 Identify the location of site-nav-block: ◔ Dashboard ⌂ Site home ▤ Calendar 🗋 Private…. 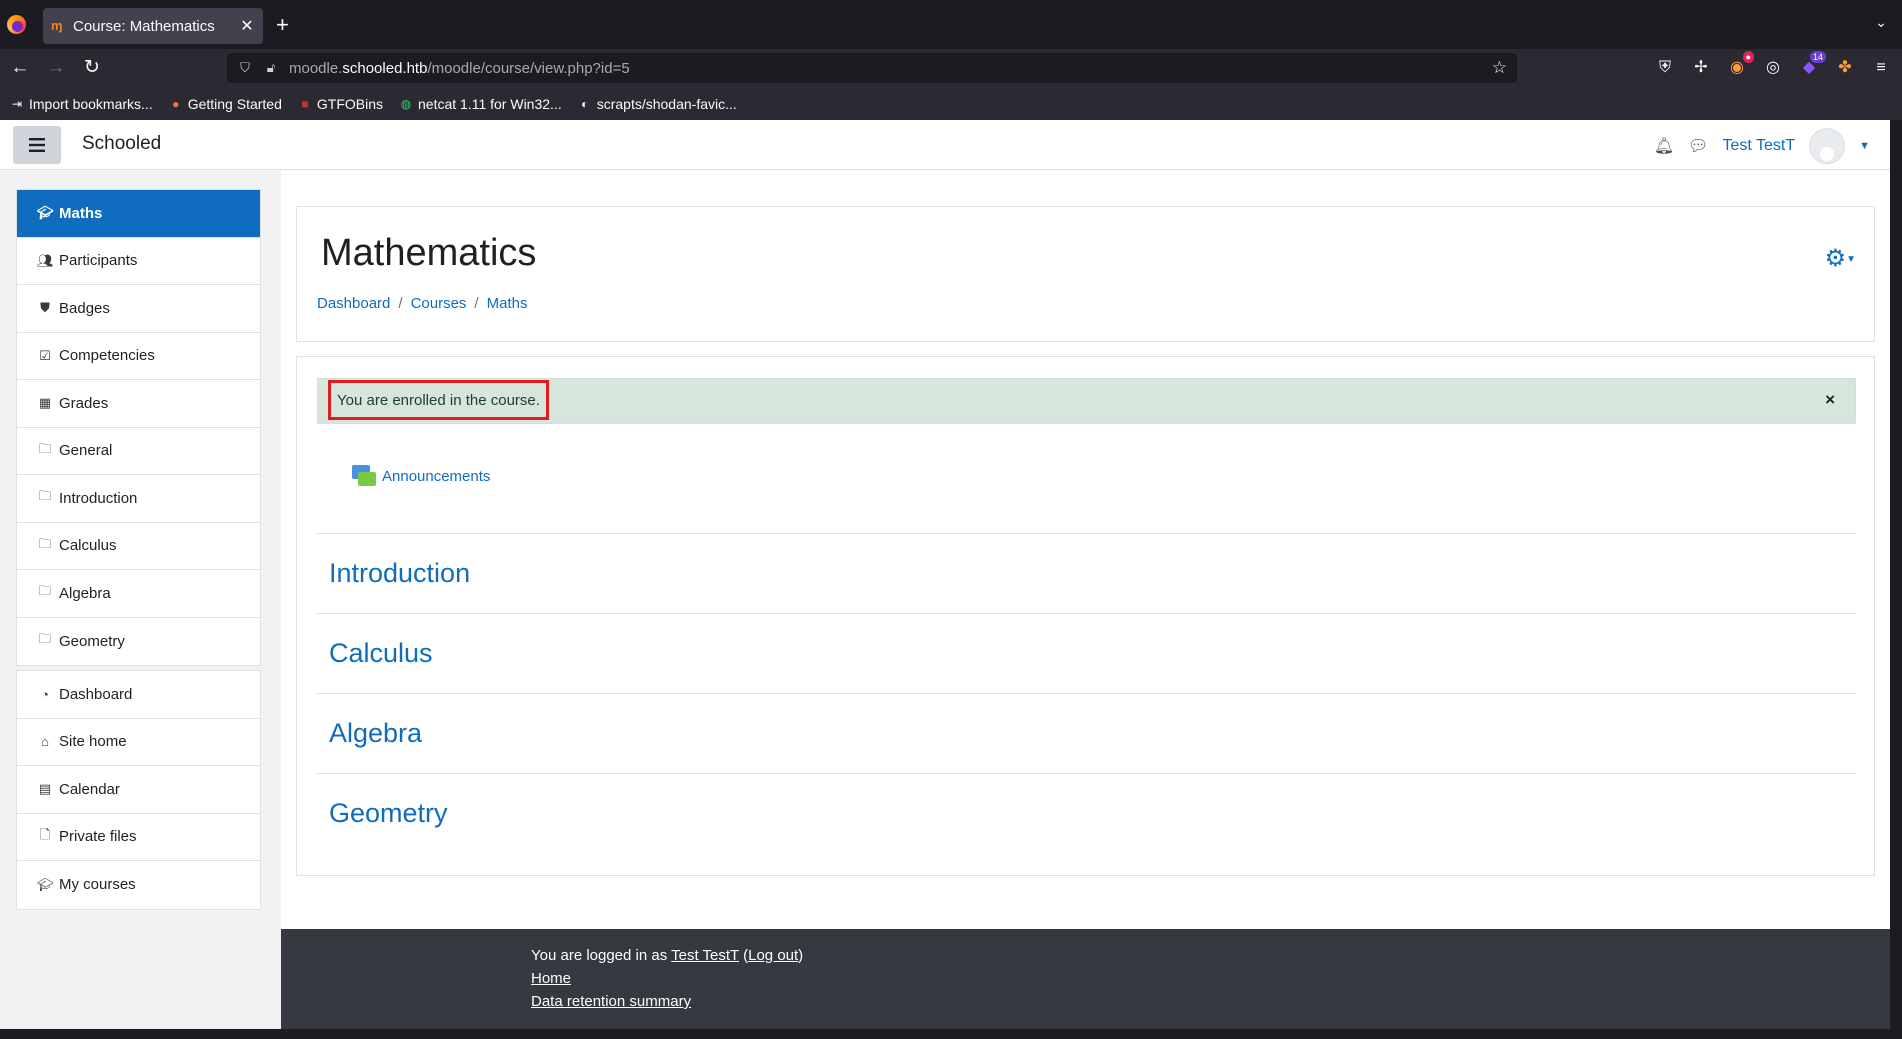
(138, 790).